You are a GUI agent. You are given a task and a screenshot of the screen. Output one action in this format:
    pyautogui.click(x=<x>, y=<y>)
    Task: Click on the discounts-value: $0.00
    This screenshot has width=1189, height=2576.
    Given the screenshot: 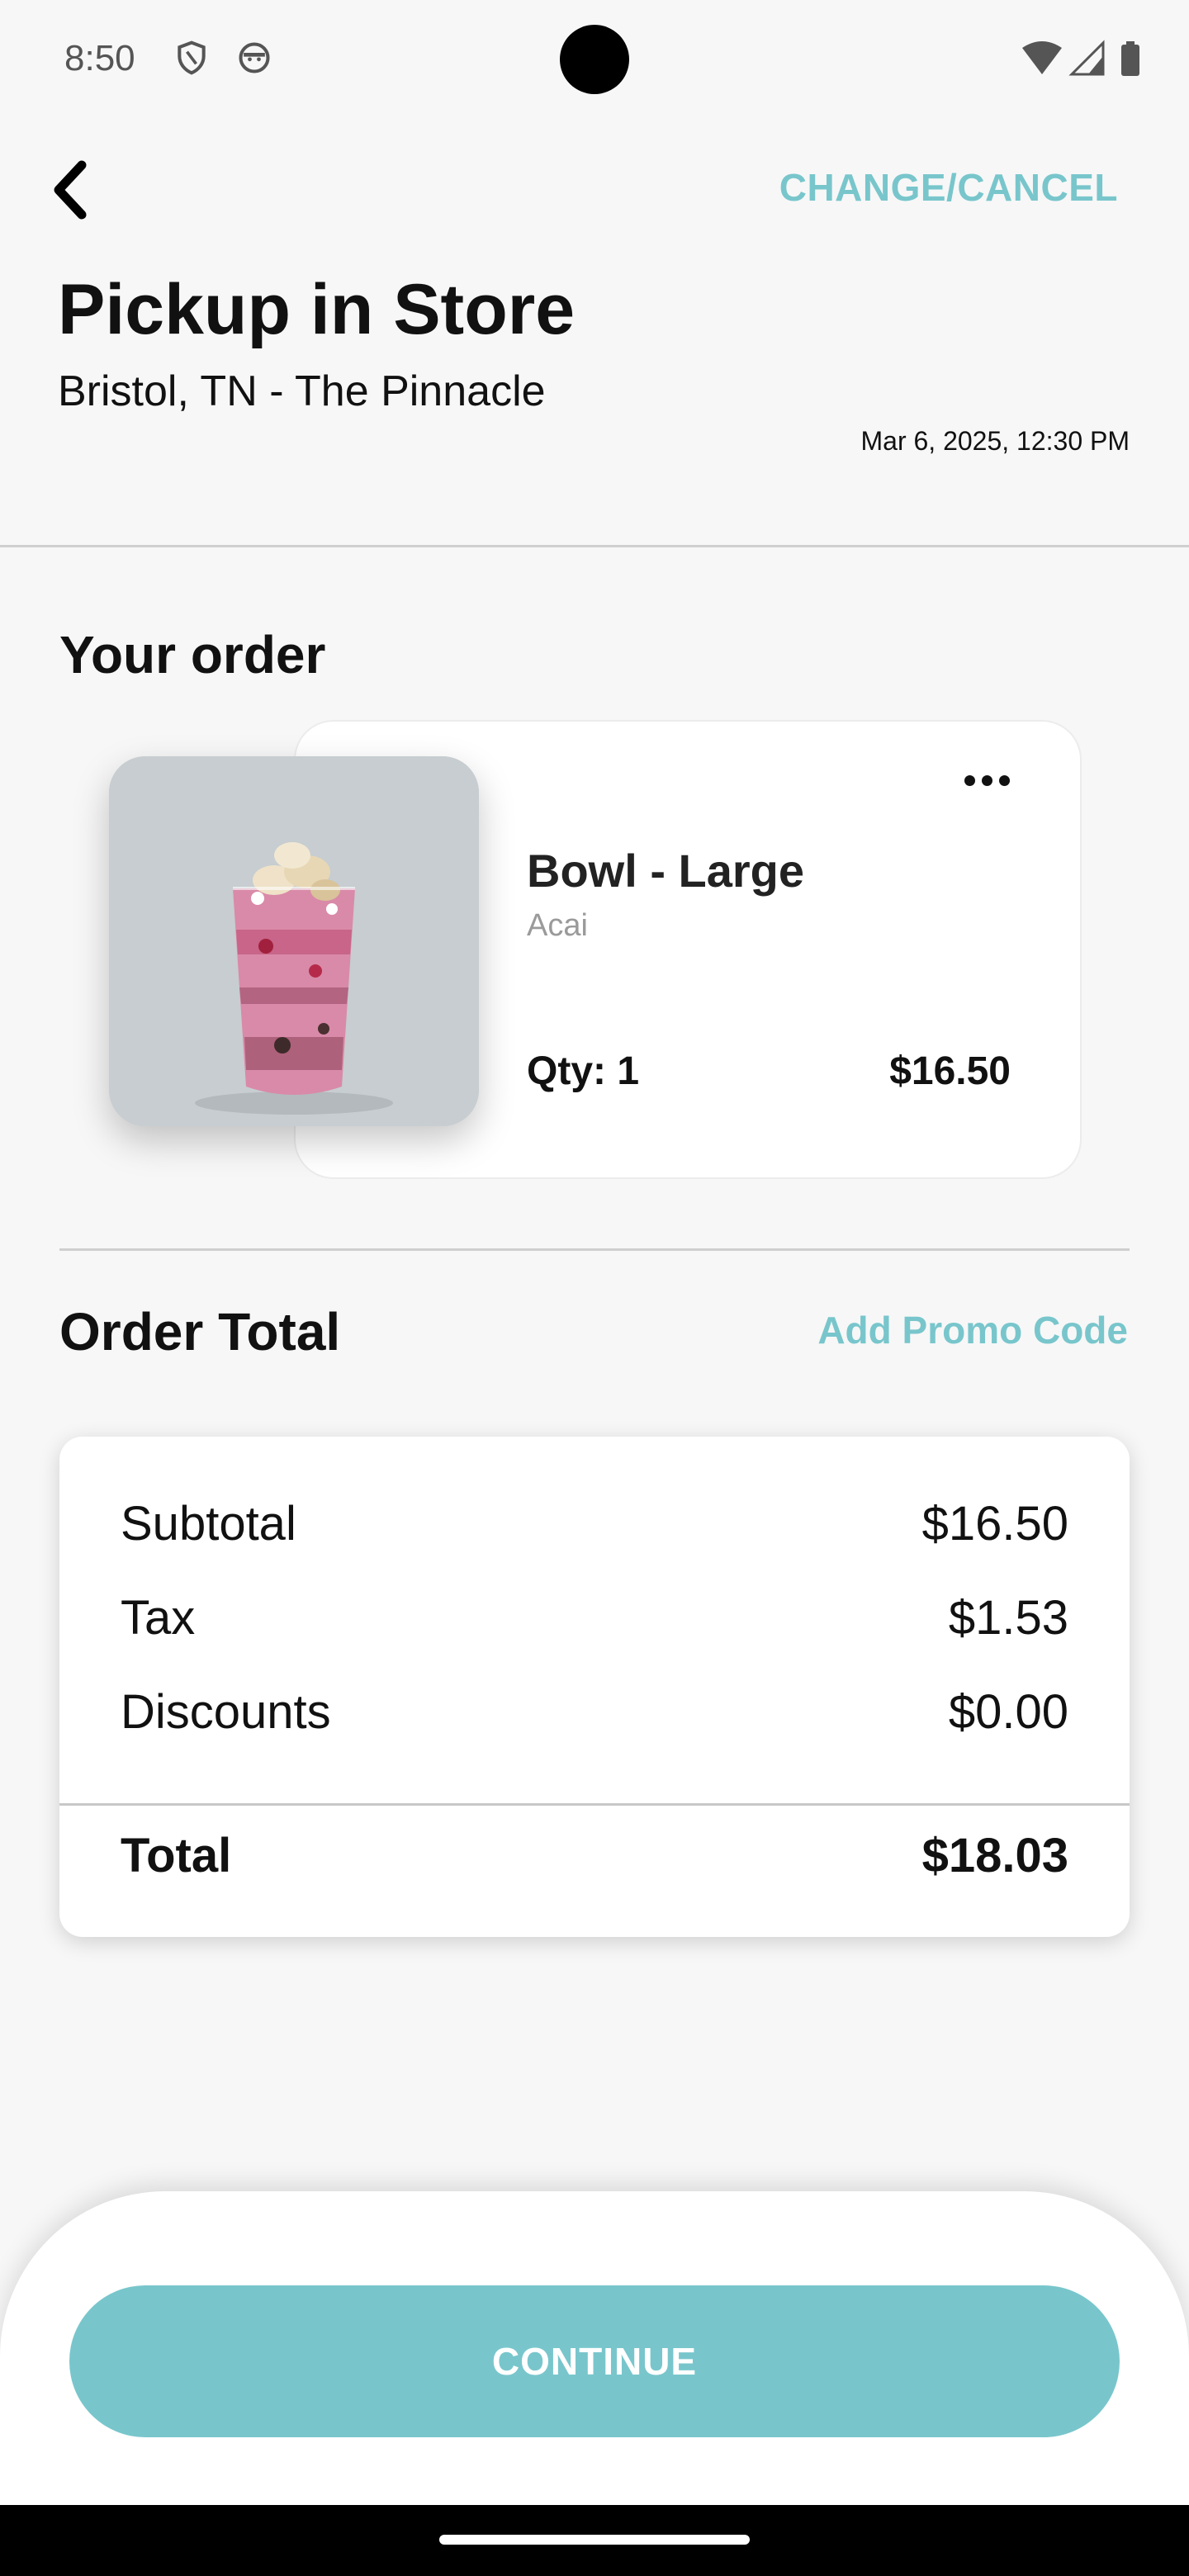 What is the action you would take?
    pyautogui.click(x=1008, y=1712)
    